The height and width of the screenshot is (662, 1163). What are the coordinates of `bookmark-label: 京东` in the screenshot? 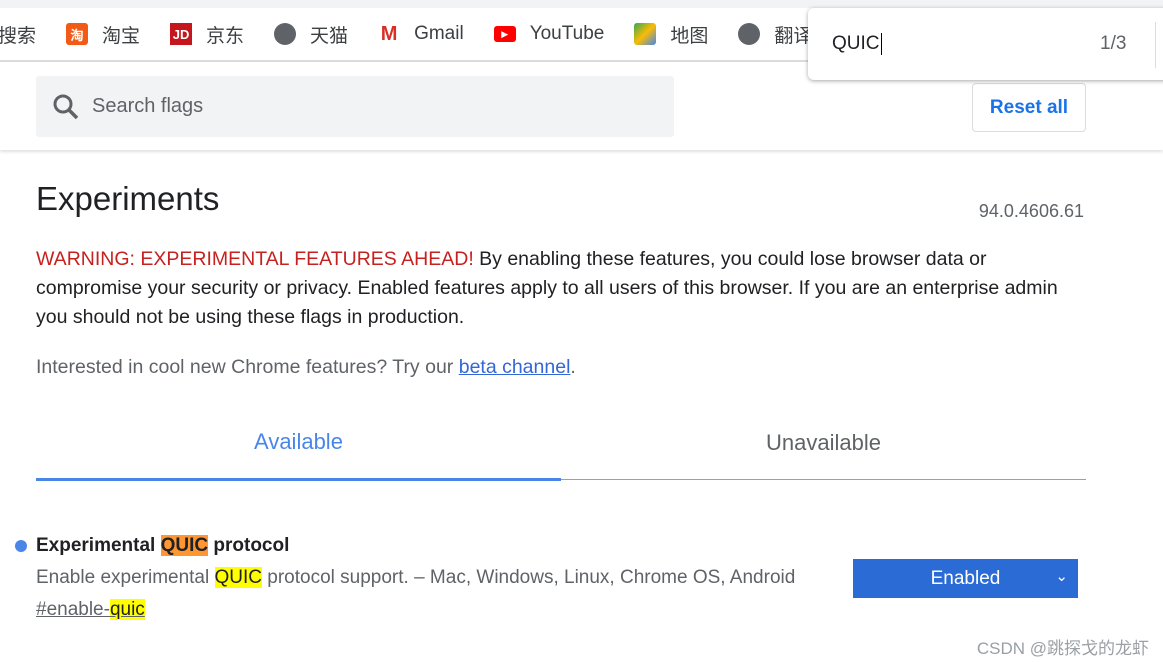 It's located at (225, 36).